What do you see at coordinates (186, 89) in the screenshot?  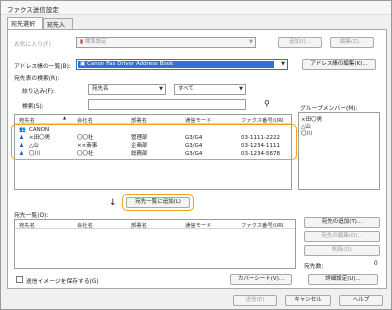 I see `filter-scope-value: すべて` at bounding box center [186, 89].